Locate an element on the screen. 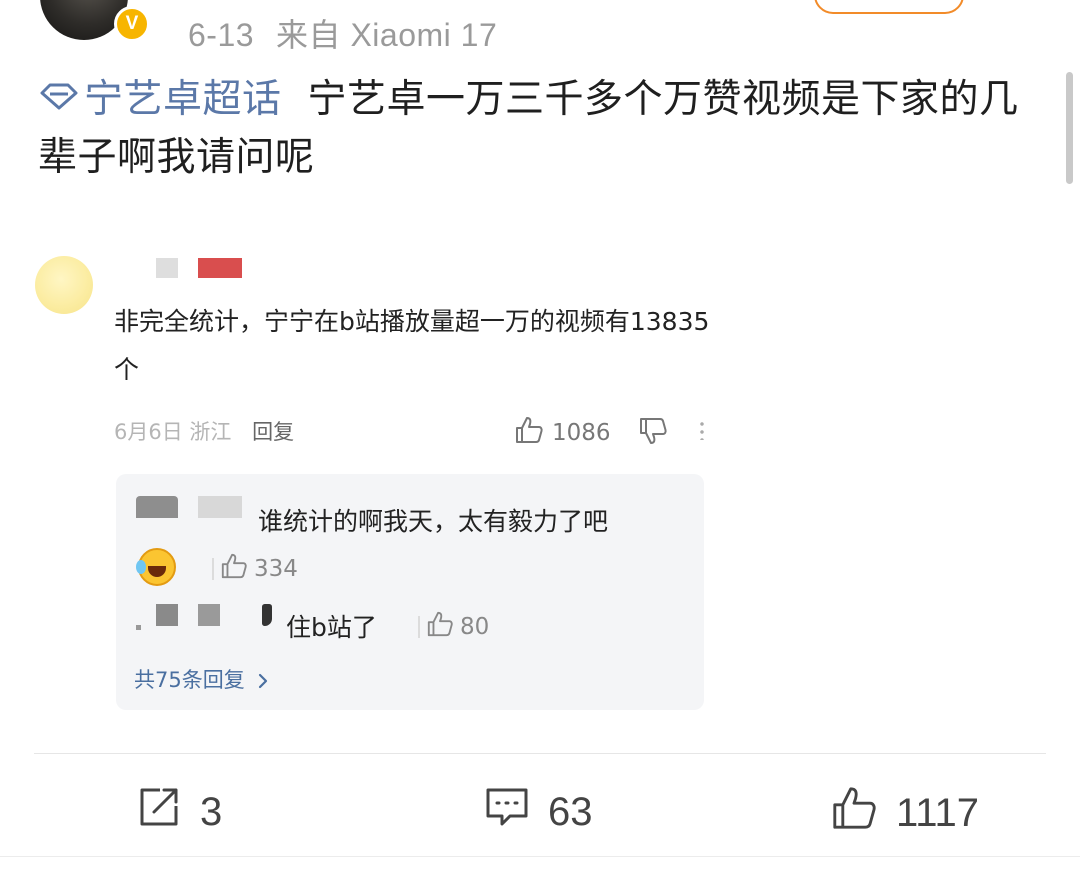 This screenshot has height=870, width=1080. commenter-avatar is located at coordinates (64, 285).